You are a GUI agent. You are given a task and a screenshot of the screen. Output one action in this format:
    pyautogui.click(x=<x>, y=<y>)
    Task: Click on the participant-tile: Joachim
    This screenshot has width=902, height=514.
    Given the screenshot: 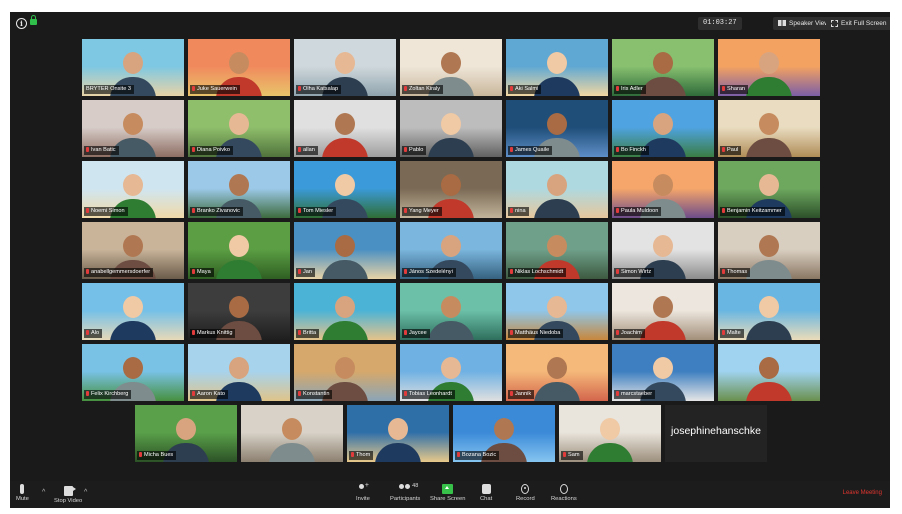 What is the action you would take?
    pyautogui.click(x=663, y=311)
    